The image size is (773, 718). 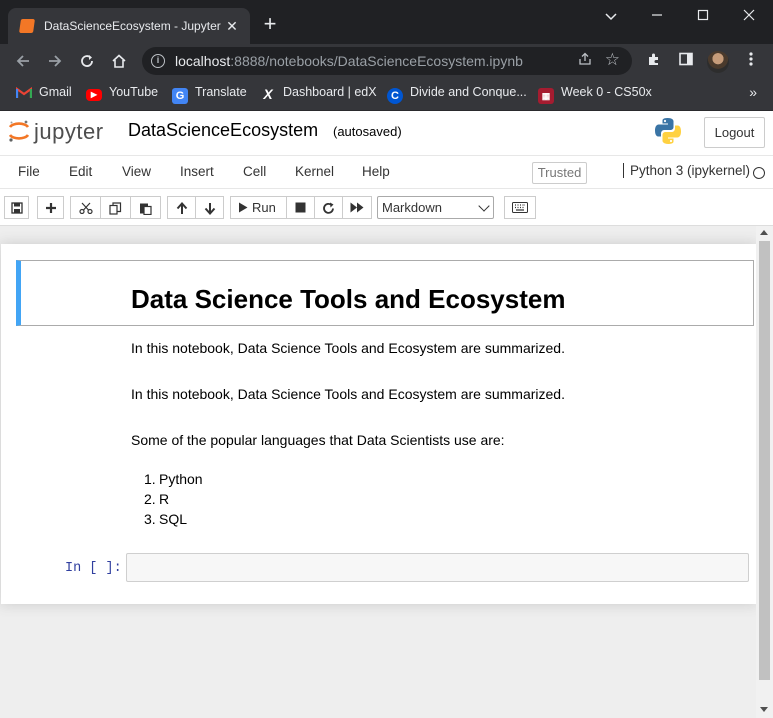 I want to click on reload-icon, so click(x=87, y=61).